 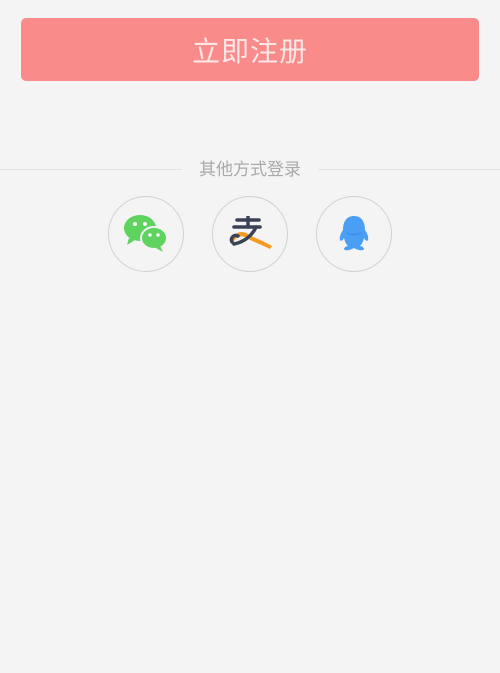 I want to click on divider-line-left, so click(x=91, y=169).